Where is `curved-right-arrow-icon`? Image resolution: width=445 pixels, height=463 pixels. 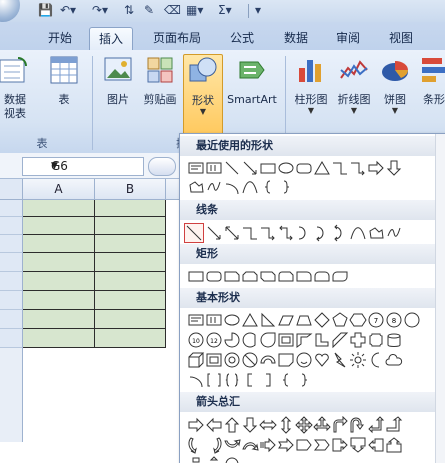
curved-right-arrow-icon is located at coordinates (196, 445).